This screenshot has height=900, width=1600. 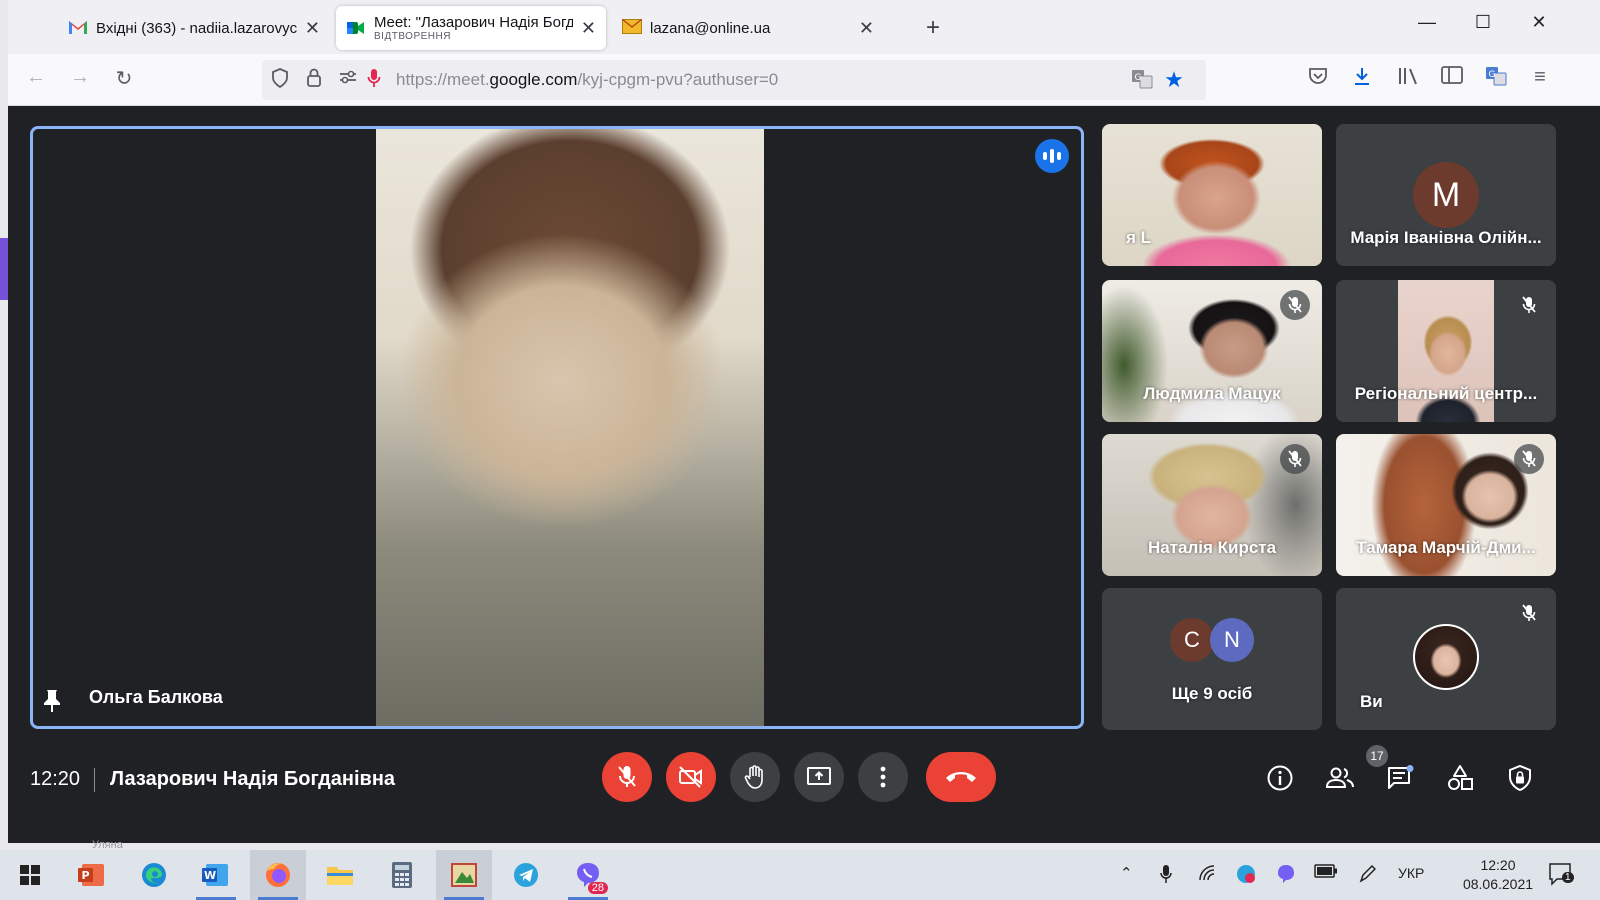 I want to click on camera-toggle-button, so click(x=691, y=777).